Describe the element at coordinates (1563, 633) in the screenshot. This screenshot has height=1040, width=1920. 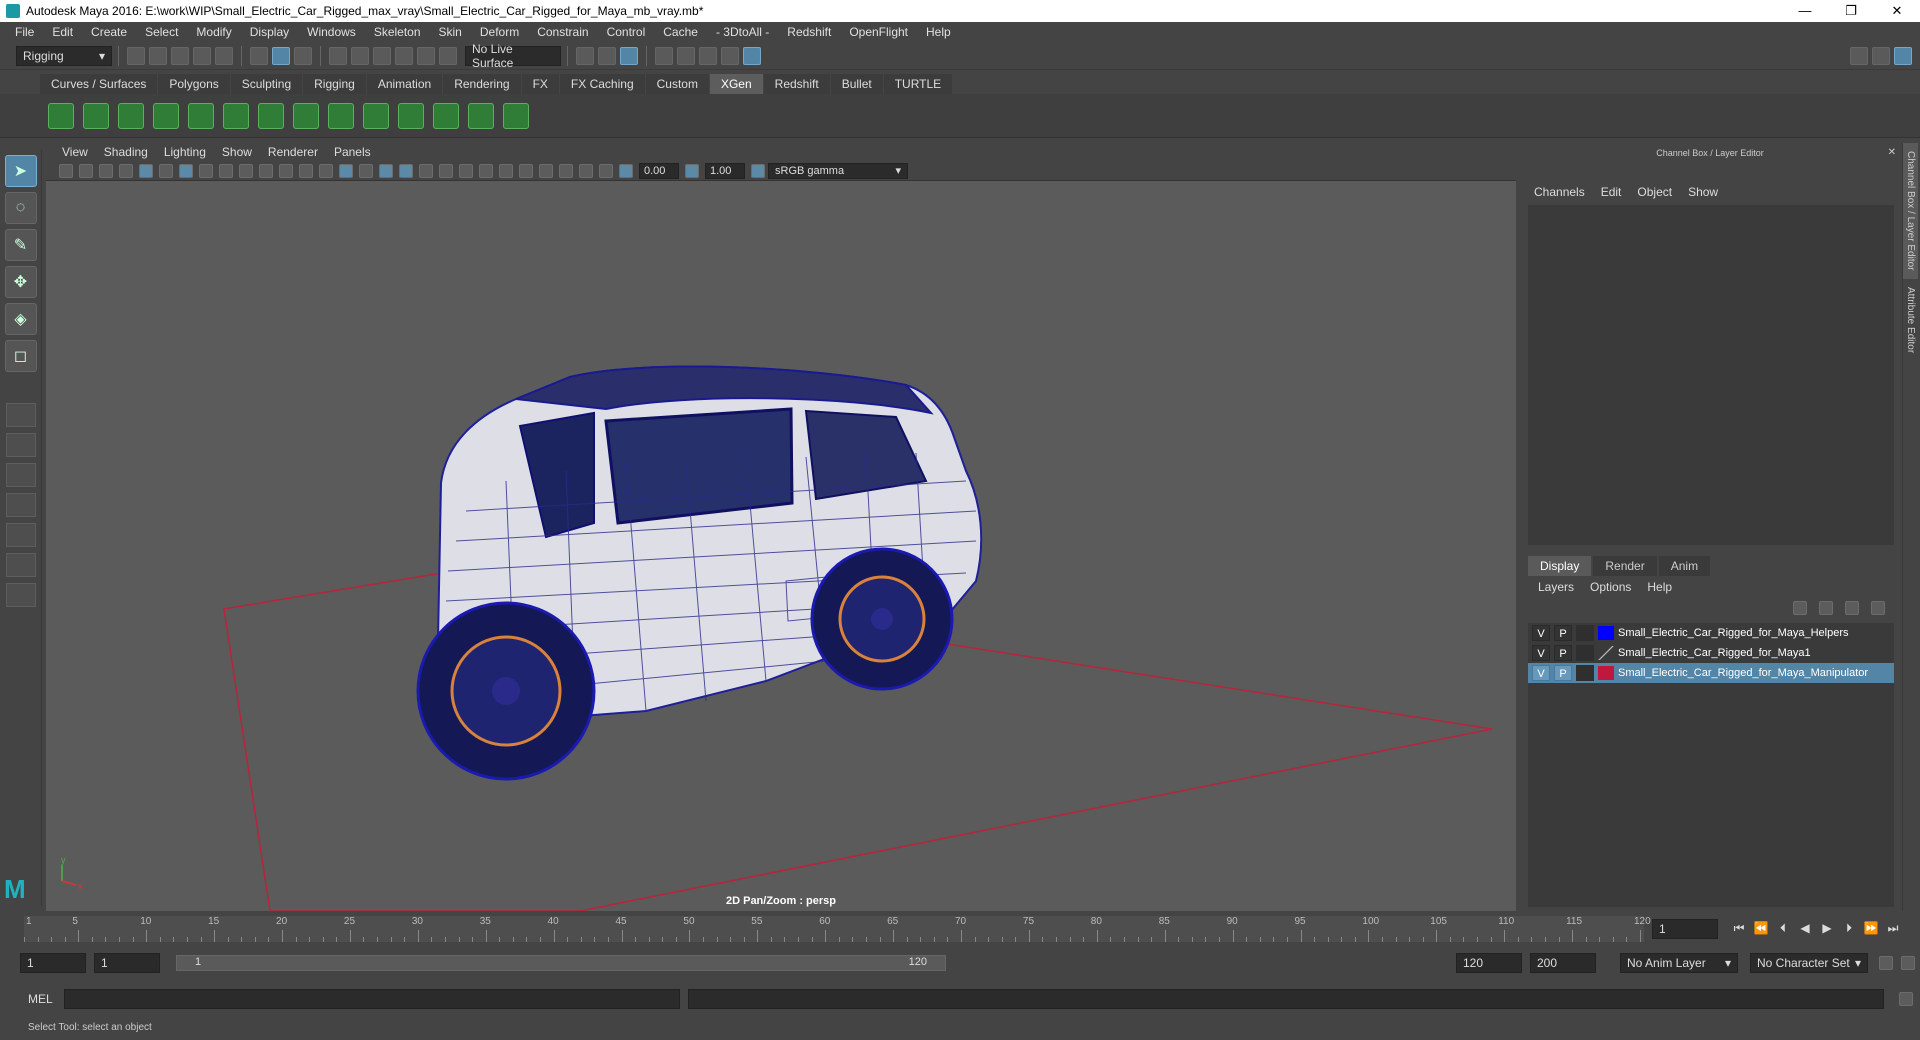
I see `layer-playback-toggle: P` at that location.